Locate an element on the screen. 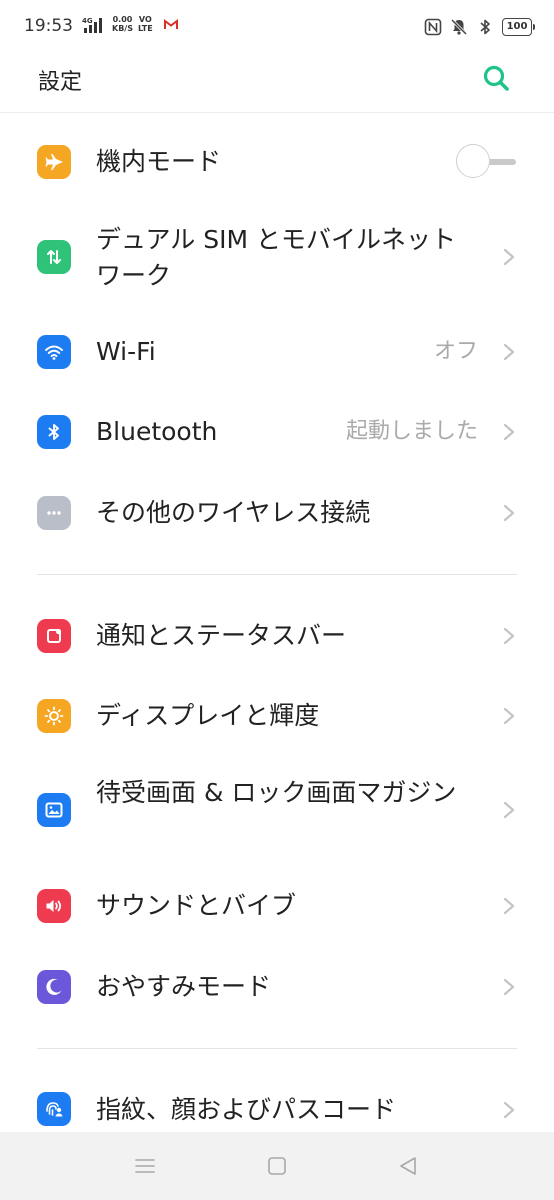 This screenshot has width=554, height=1200. settings-item-label: Bluetooth is located at coordinates (157, 431).